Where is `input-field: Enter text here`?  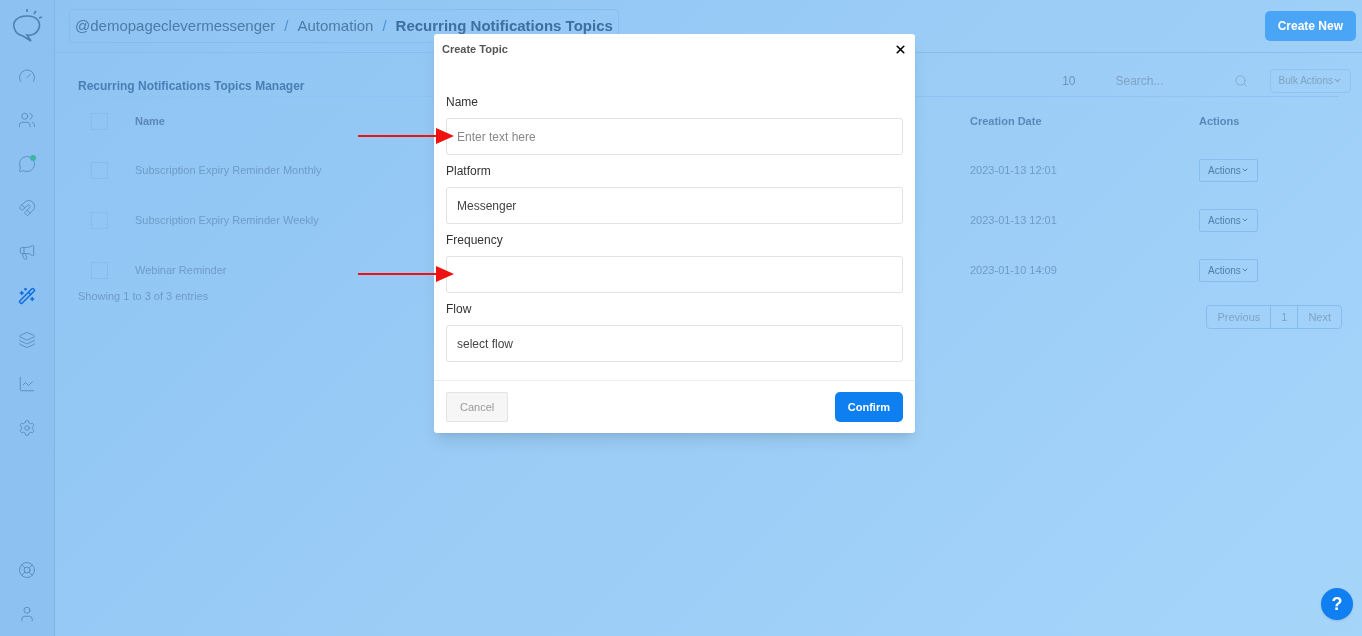
input-field: Enter text here is located at coordinates (674, 136).